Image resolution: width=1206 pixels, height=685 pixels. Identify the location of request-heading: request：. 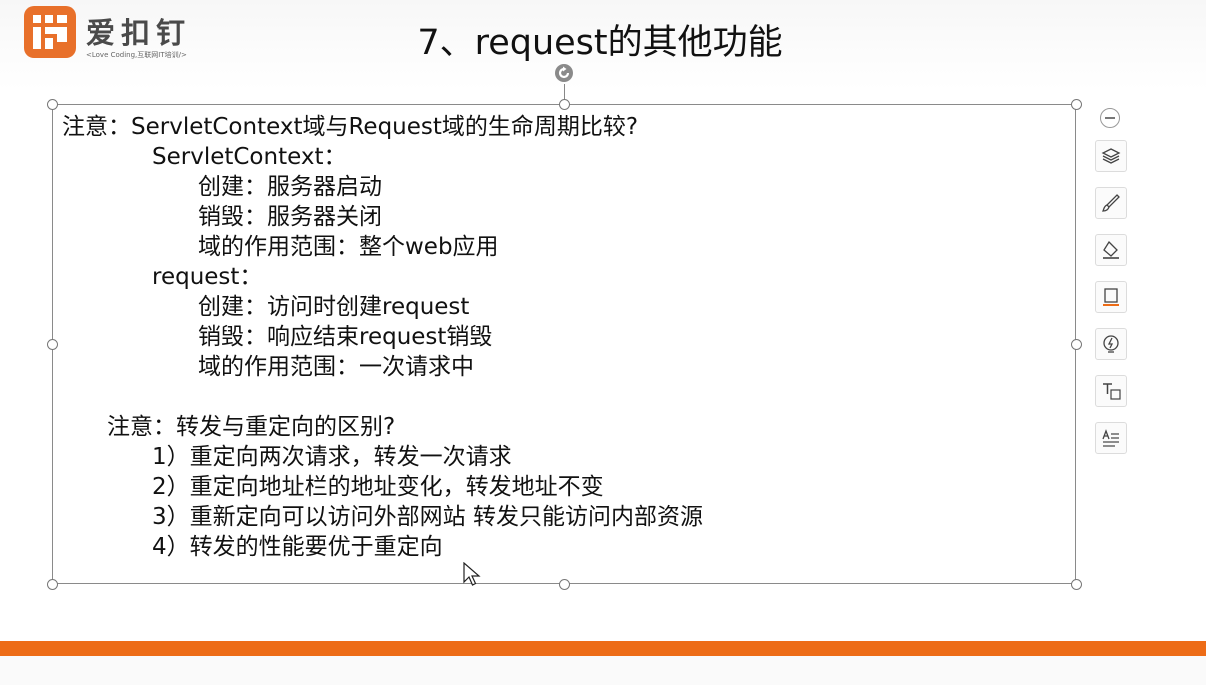
(207, 277).